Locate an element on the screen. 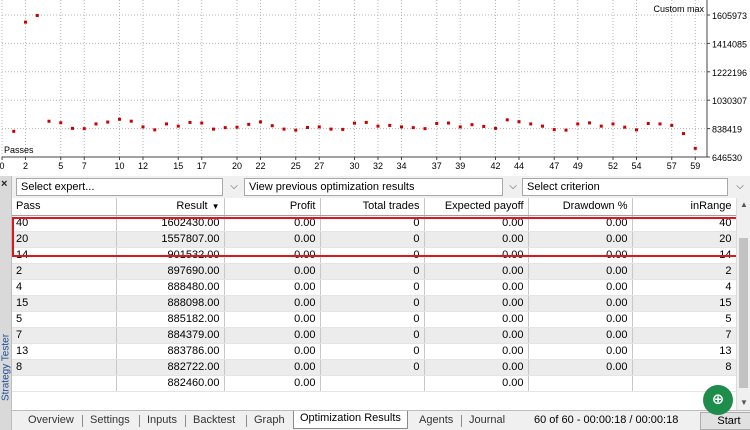 The height and width of the screenshot is (430, 750). column-header-expected-payoff: Expected payoff is located at coordinates (476, 207).